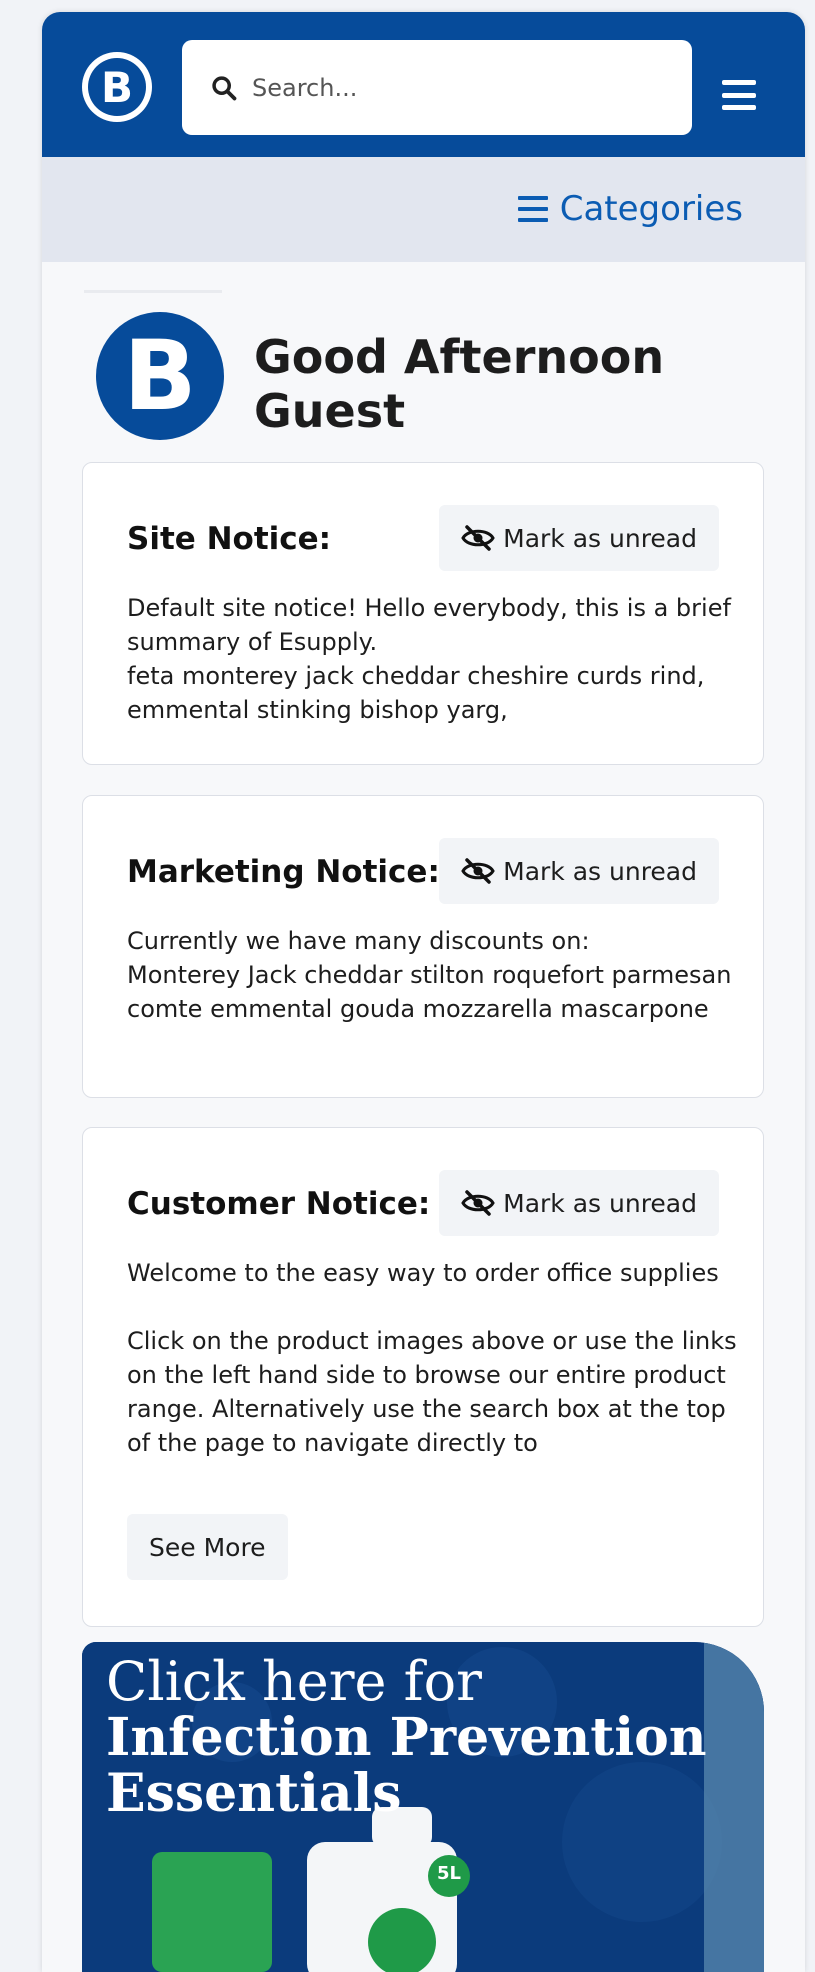  I want to click on top-header: B, so click(423, 84).